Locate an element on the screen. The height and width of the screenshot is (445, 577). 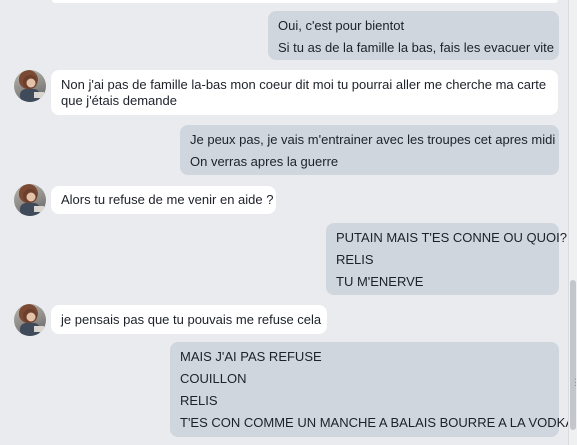
message-line: TU M'ENERVE is located at coordinates (380, 281).